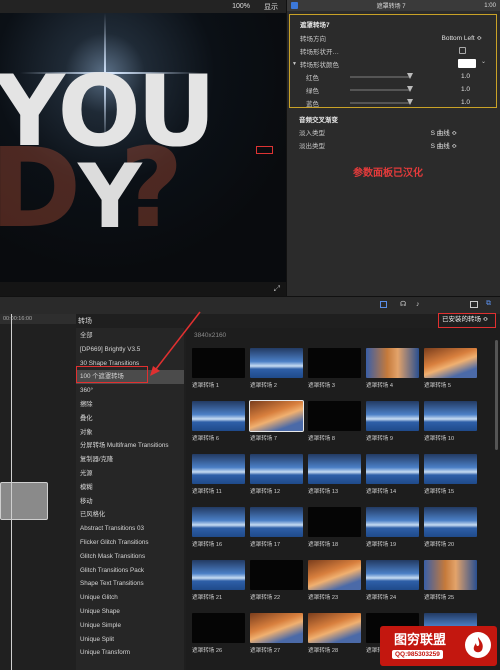 This screenshot has height=670, width=500. What do you see at coordinates (474, 304) in the screenshot?
I see `transitions-browser-icon` at bounding box center [474, 304].